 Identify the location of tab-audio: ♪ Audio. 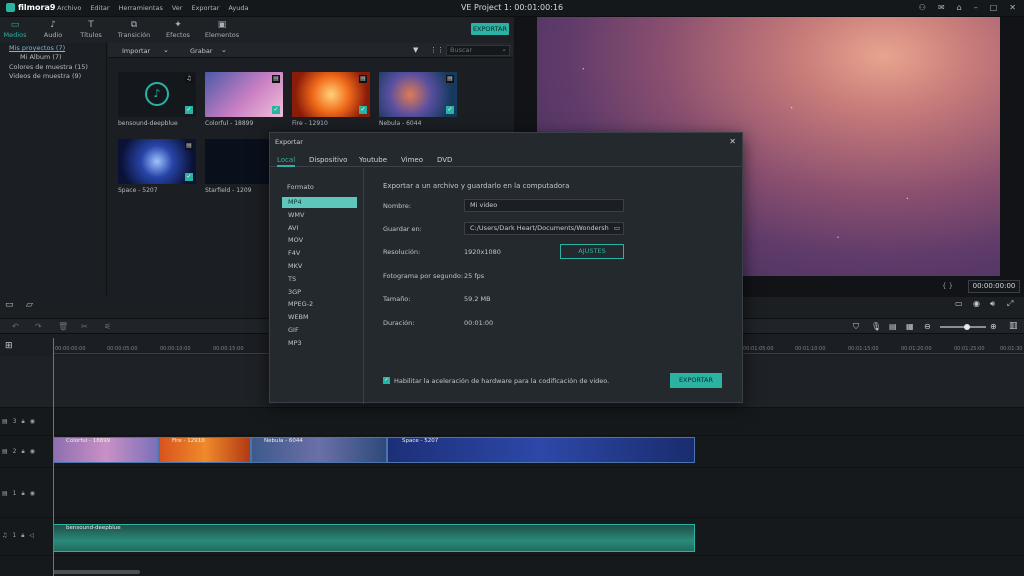
(53, 29).